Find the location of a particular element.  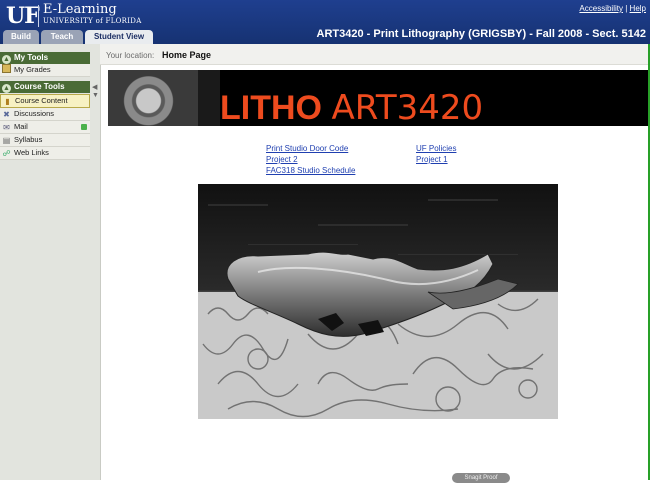

my-tools-title: My Tools is located at coordinates (31, 57).